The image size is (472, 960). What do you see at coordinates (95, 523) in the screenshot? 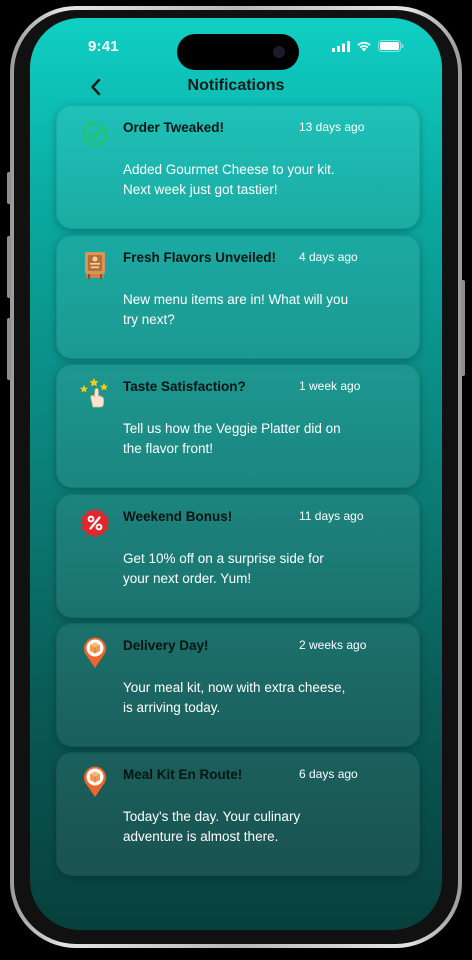
I see `discount-badge-icon` at bounding box center [95, 523].